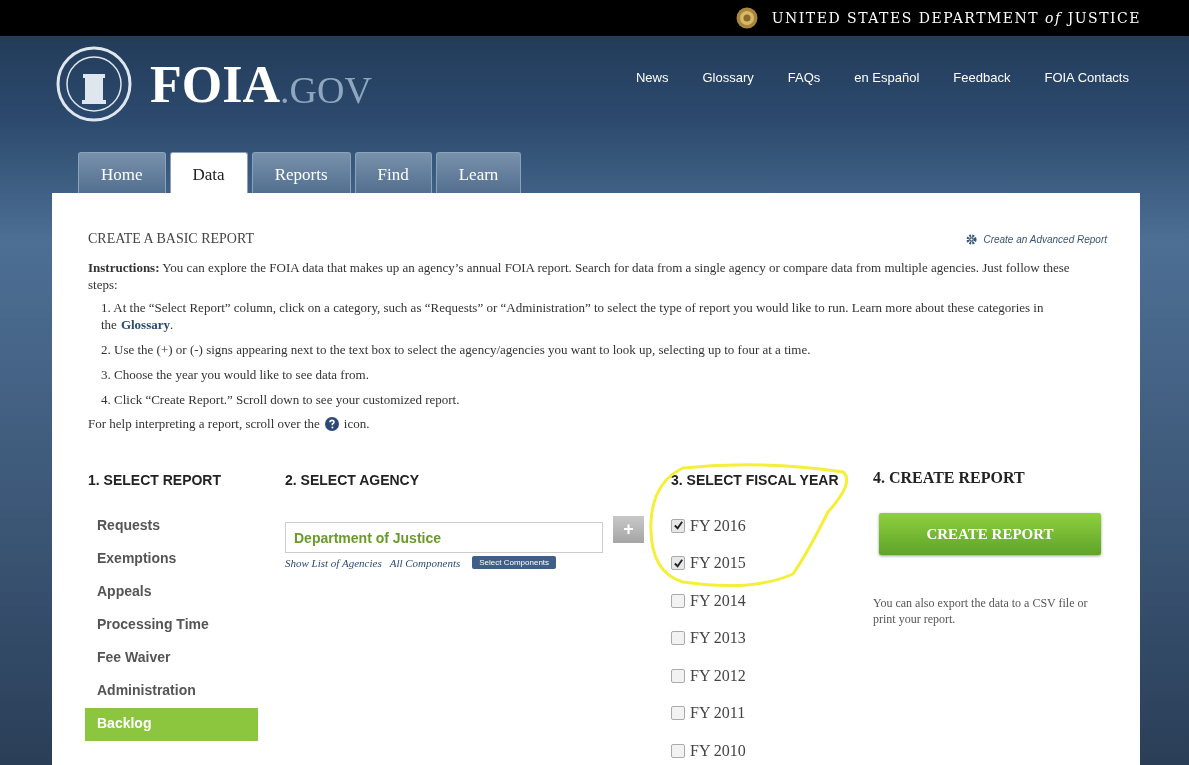  I want to click on help-icon, so click(331, 424).